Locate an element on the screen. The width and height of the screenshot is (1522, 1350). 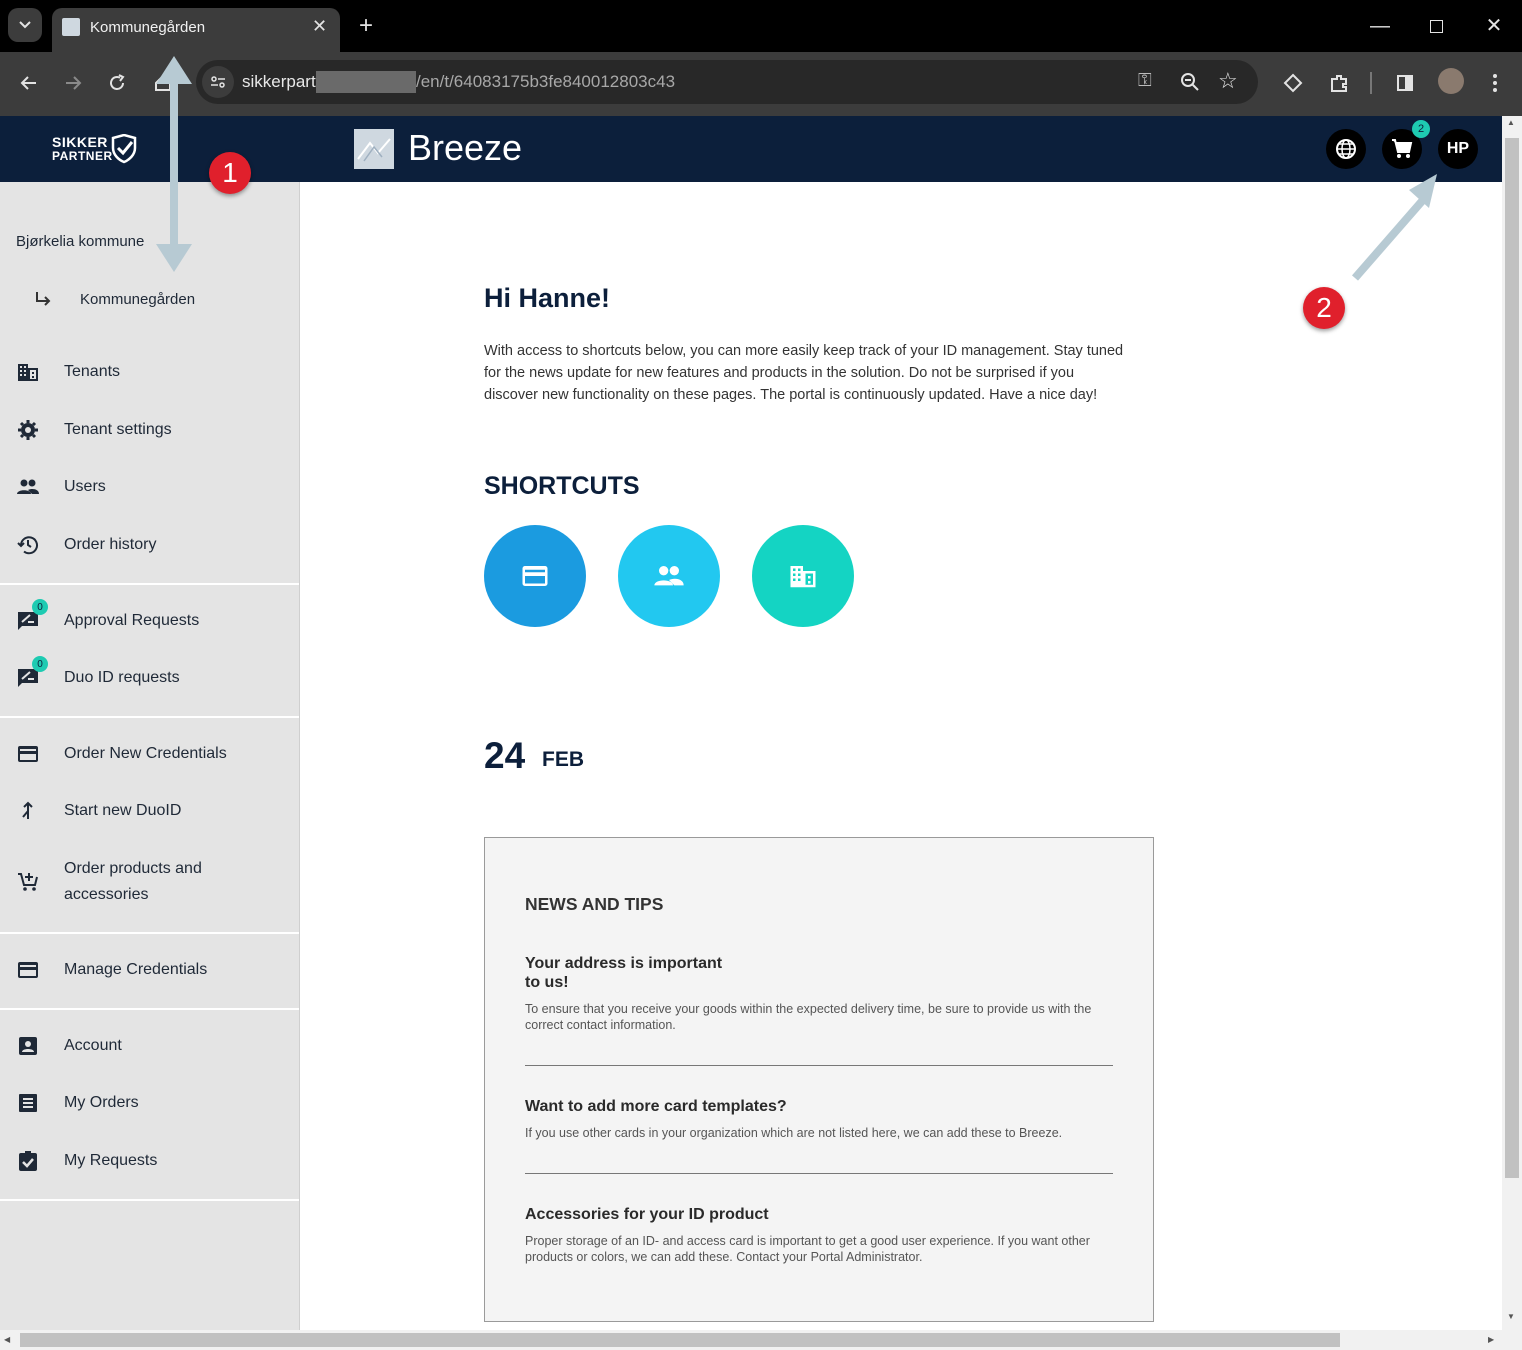
sidebar-item-manage-credentials: Manage Credentials is located at coordinates (149, 970).